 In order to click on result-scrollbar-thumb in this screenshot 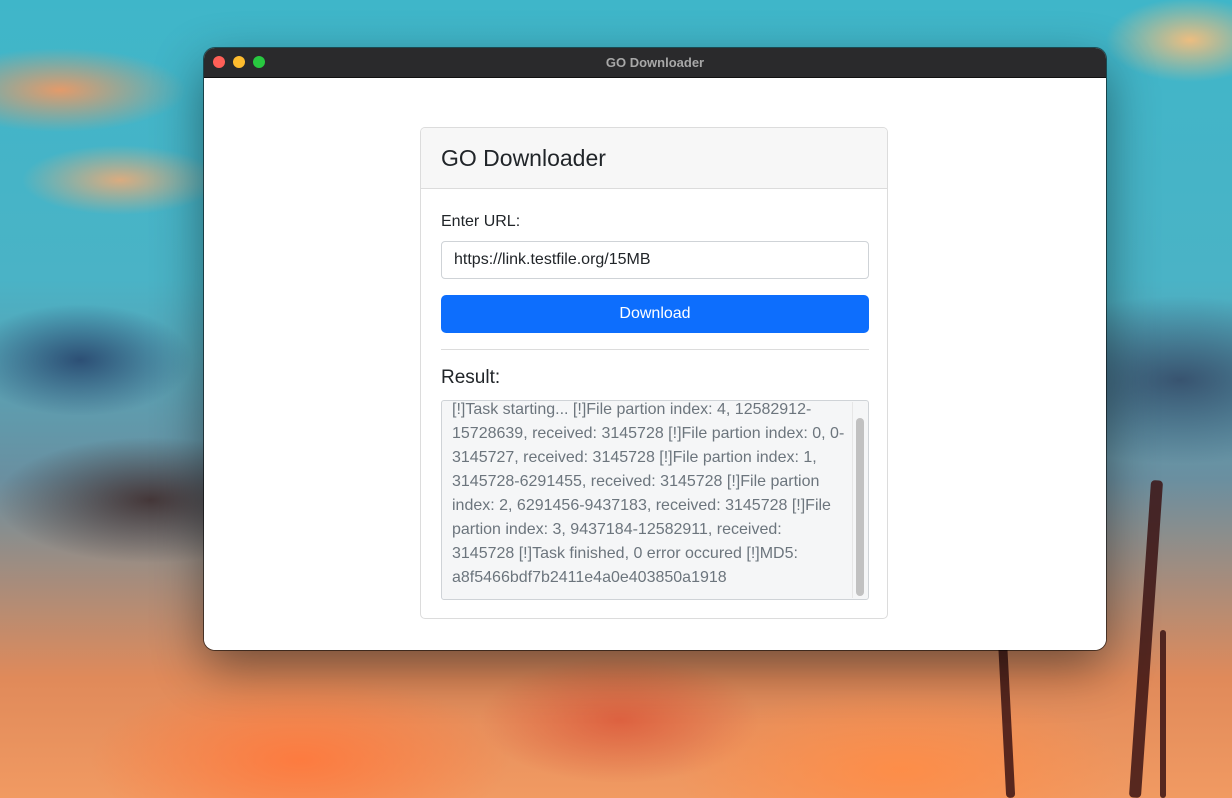, I will do `click(860, 507)`.